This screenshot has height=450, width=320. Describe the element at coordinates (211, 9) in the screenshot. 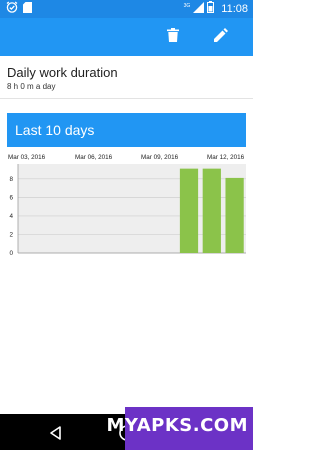

I see `battery-icon` at that location.